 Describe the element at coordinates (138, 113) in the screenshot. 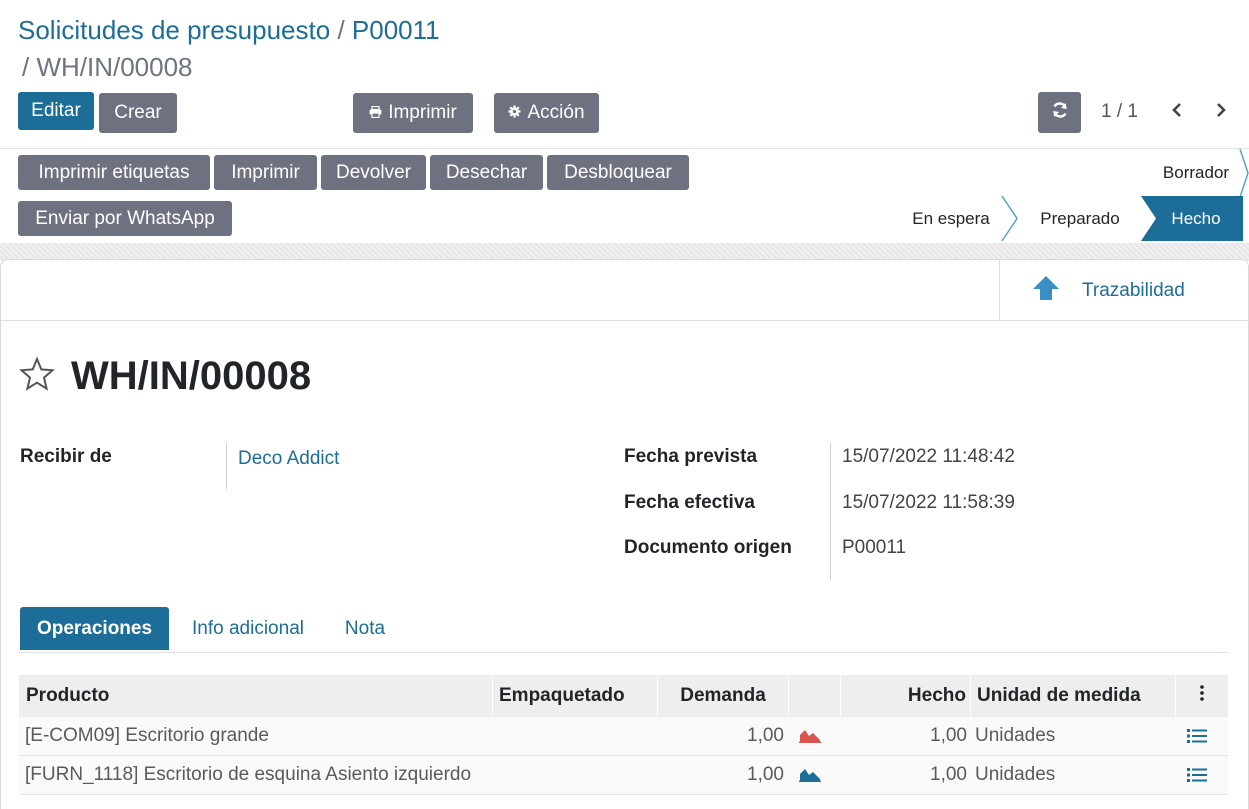

I see `create-button: Crear` at that location.